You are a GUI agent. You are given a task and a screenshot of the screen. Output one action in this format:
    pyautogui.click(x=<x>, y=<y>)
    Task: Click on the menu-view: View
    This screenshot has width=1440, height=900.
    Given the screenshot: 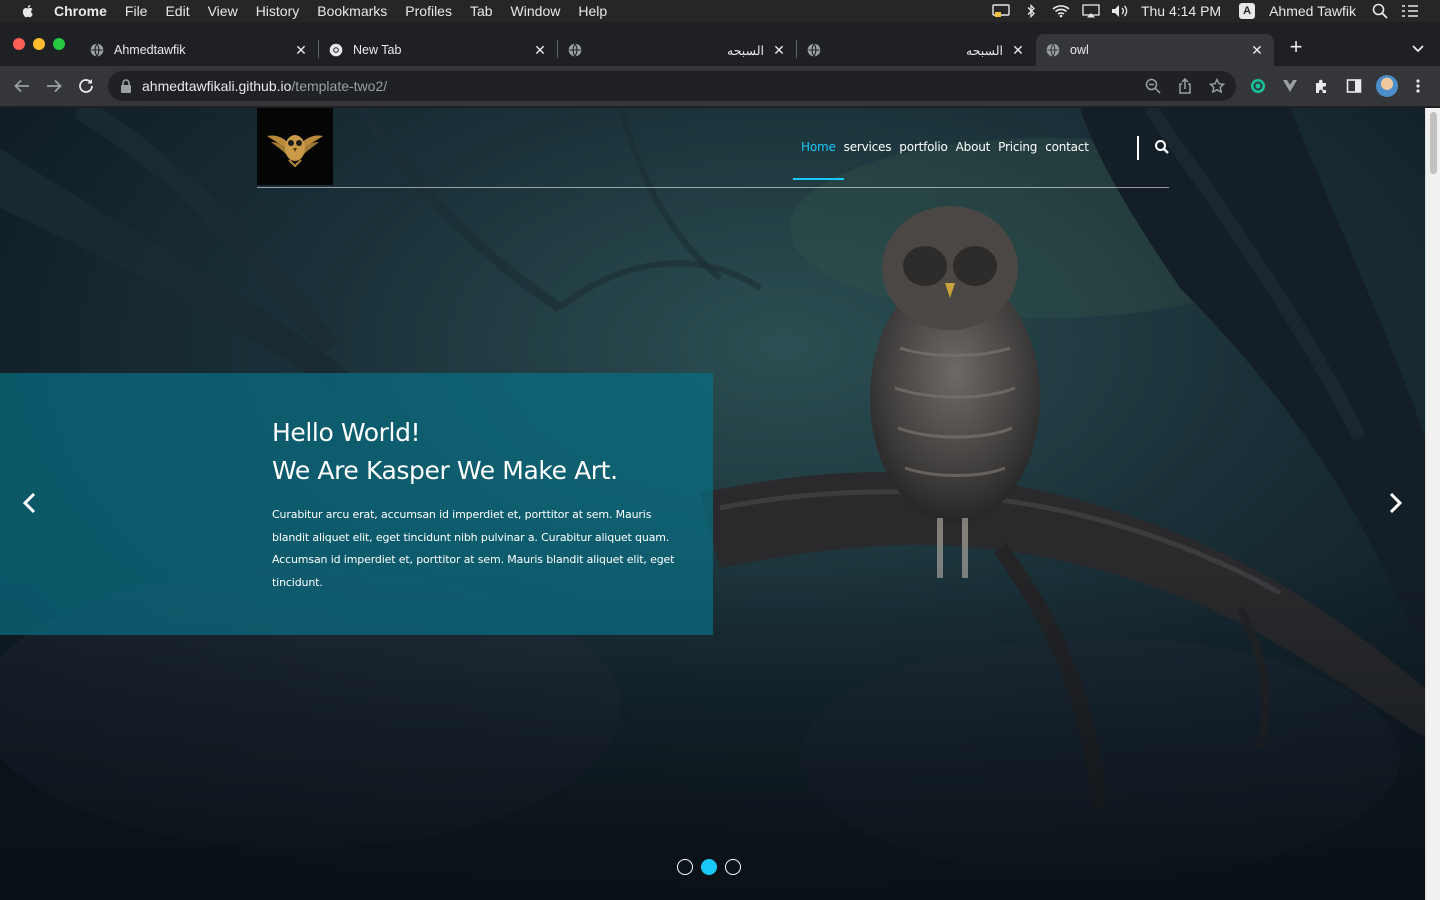 What is the action you would take?
    pyautogui.click(x=223, y=11)
    